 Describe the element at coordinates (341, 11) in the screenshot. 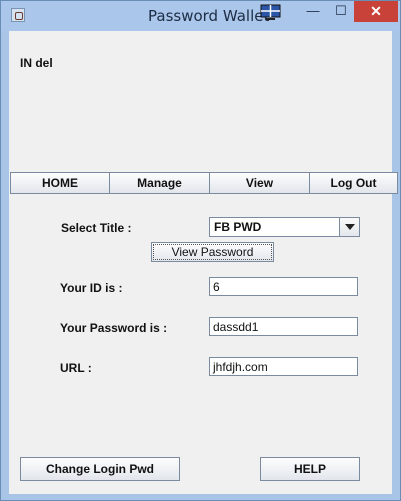

I see `maximize-button: ☐` at that location.